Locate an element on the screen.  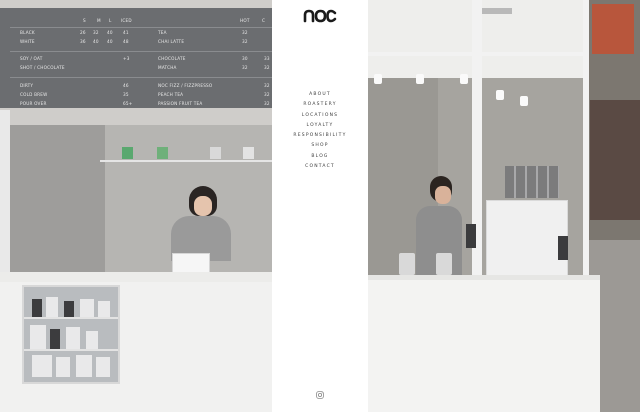
menu-board-header: S M L ICED HOT C is located at coordinates (136, 22).